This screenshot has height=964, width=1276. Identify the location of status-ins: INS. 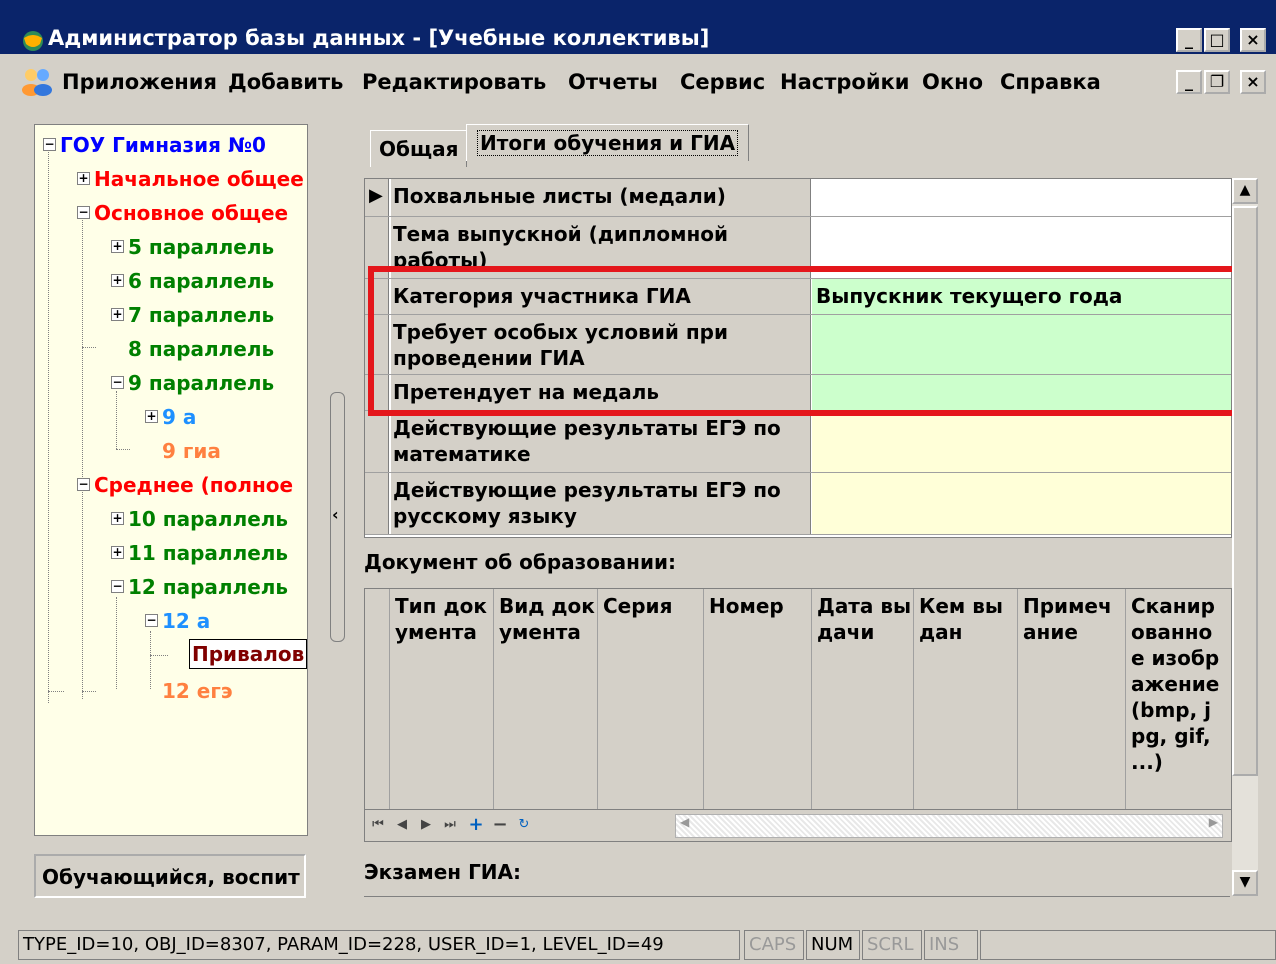
(951, 945).